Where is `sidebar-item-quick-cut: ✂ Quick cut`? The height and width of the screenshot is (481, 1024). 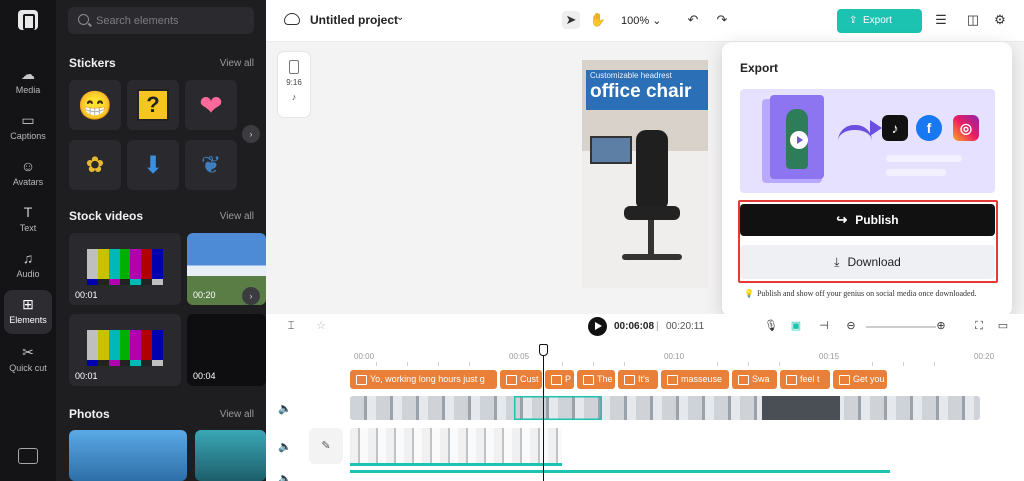 sidebar-item-quick-cut: ✂ Quick cut is located at coordinates (28, 363).